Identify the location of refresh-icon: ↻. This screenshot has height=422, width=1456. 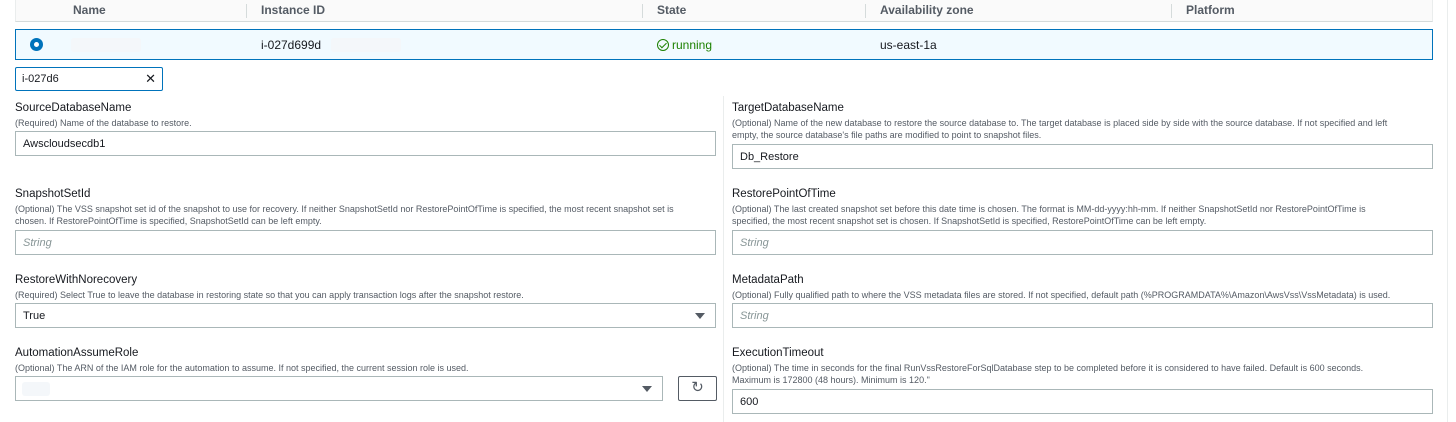
(697, 388).